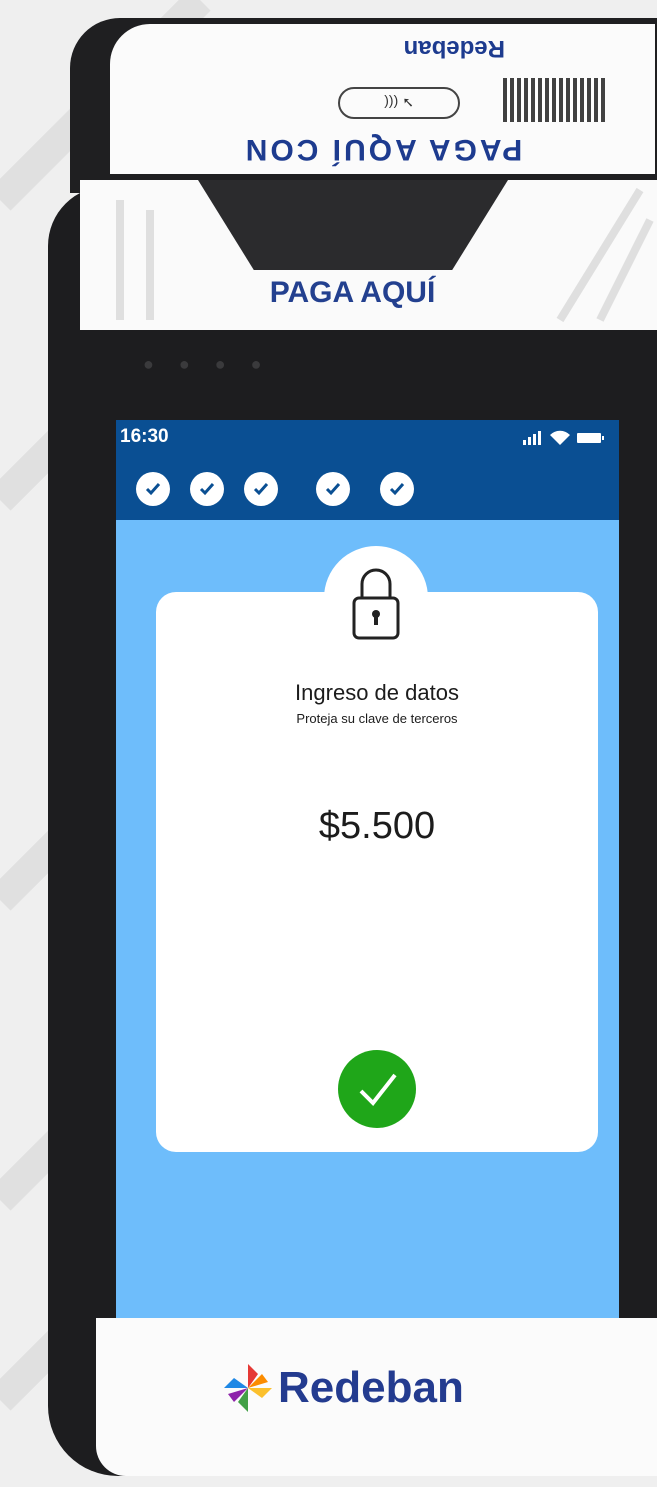 The height and width of the screenshot is (1487, 657). I want to click on top-label-text: PAGA AQUÍ CON, so click(382, 149).